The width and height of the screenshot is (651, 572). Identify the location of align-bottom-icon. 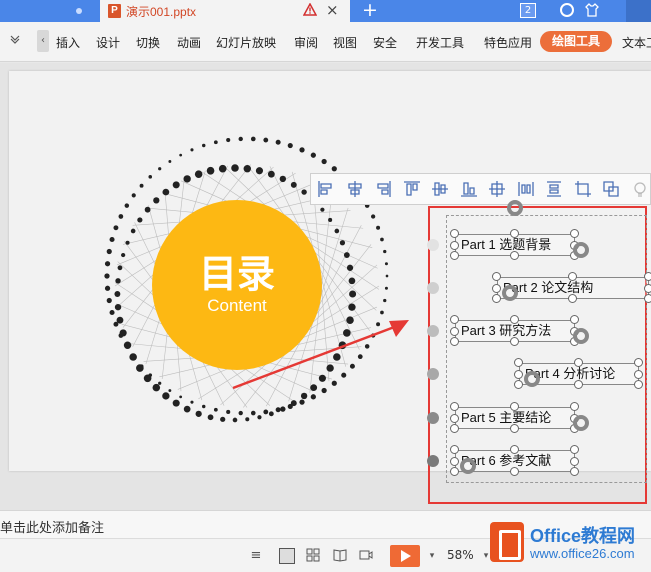
(469, 189).